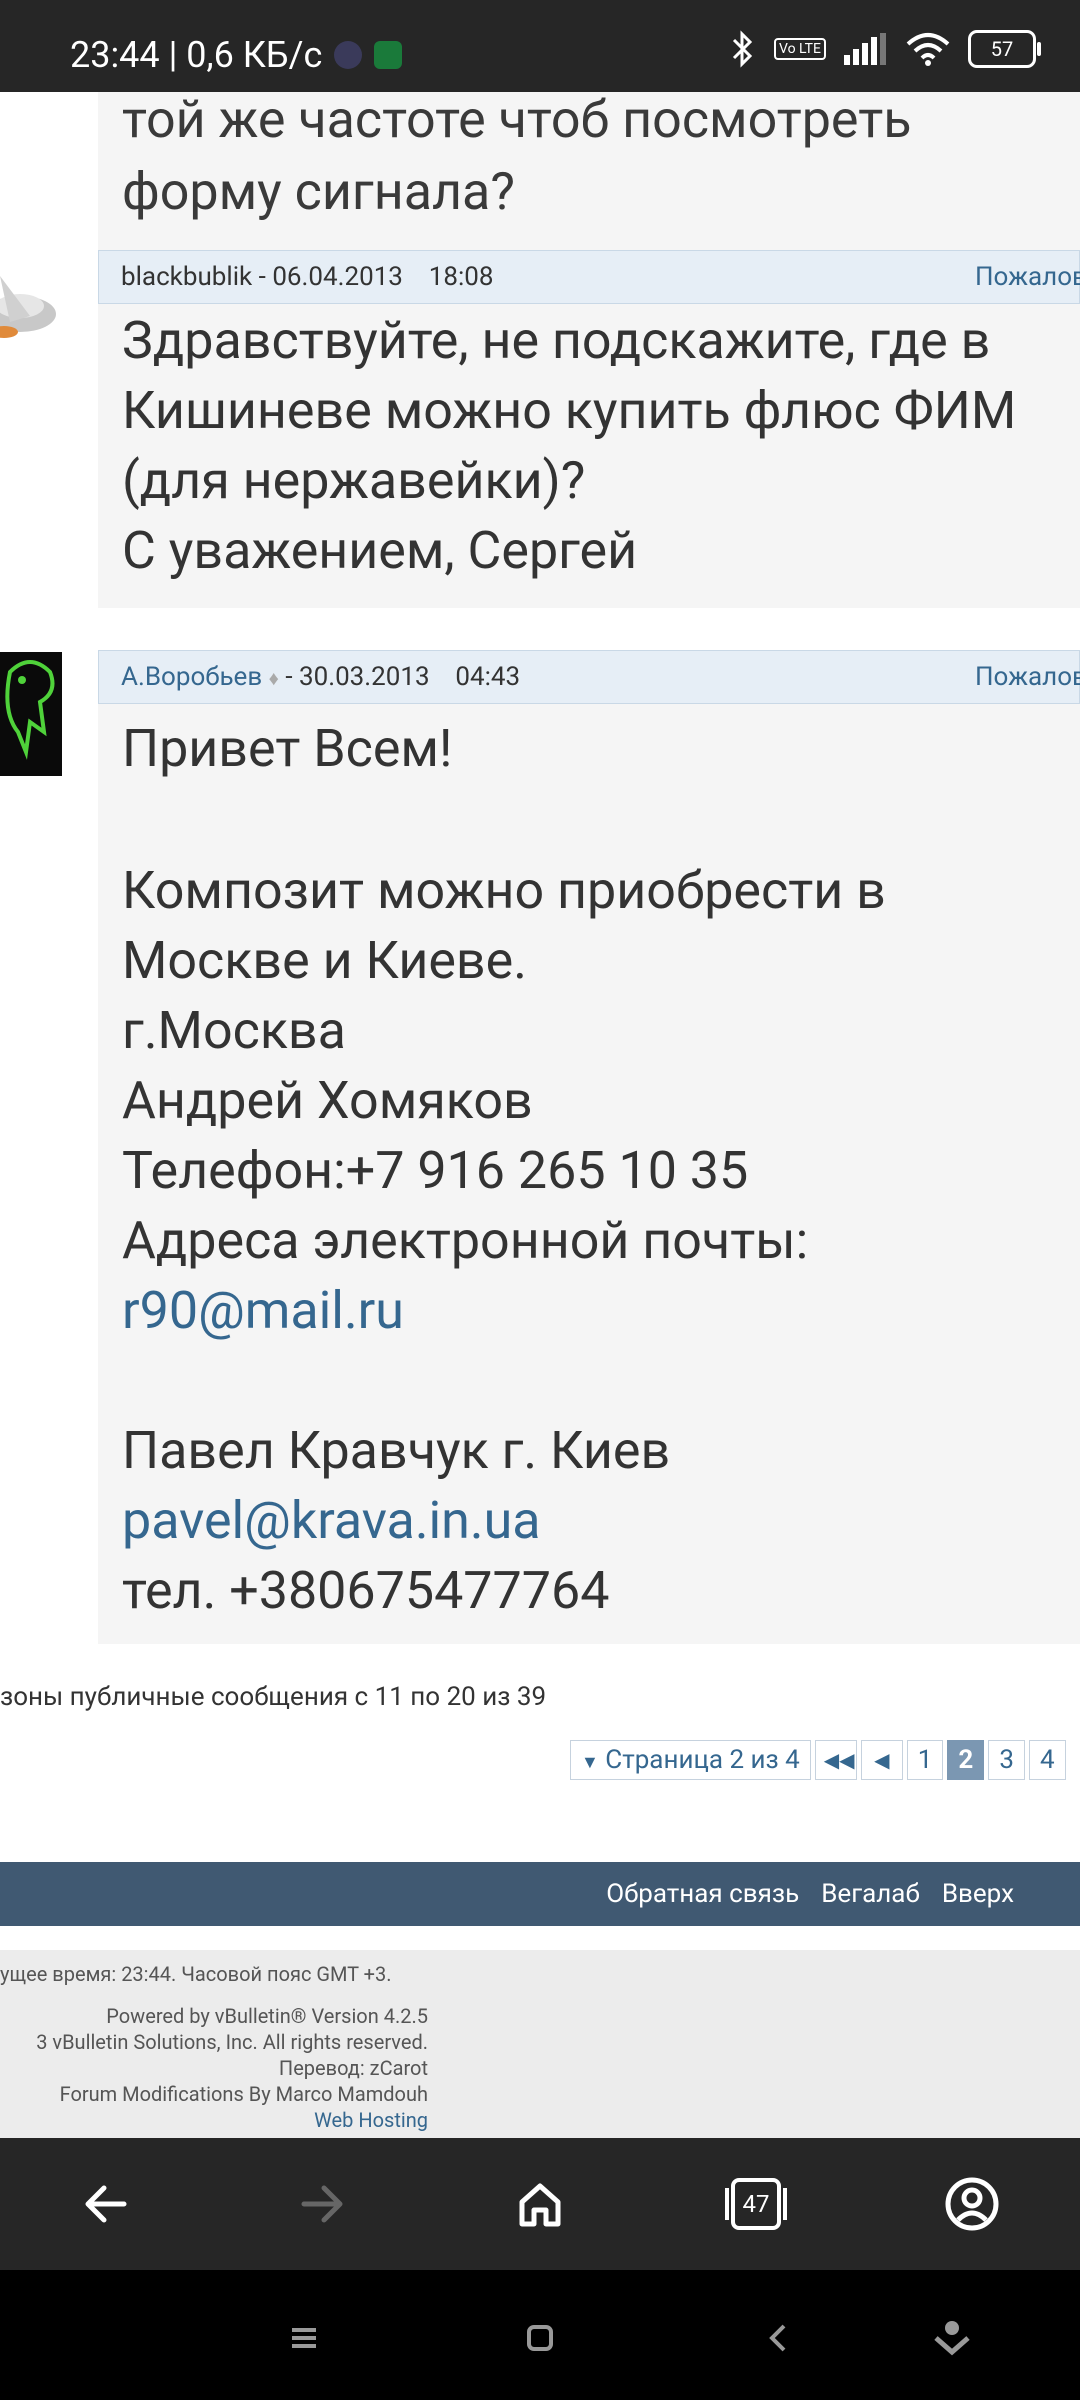  I want to click on post-text-line: Привет Всем!, so click(287, 748).